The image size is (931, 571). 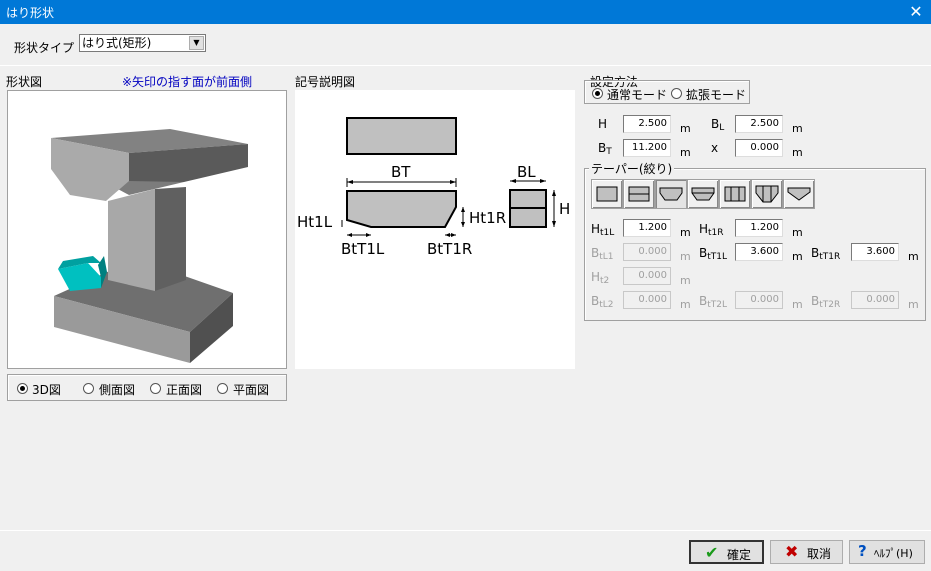 What do you see at coordinates (893, 553) in the screenshot?
I see `help-button-label: ﾍﾙﾌﾟ(H)` at bounding box center [893, 553].